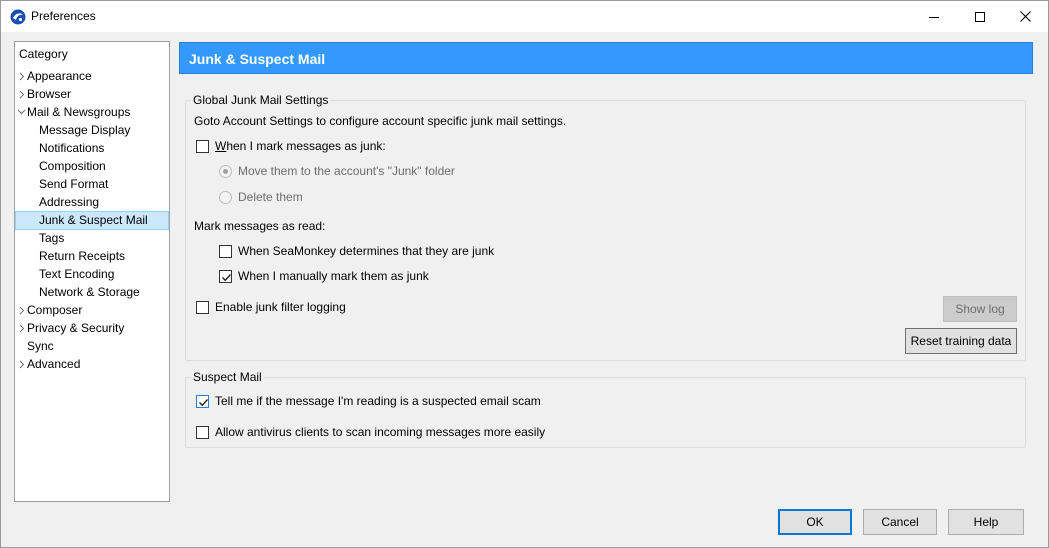  Describe the element at coordinates (40, 346) in the screenshot. I see `category-item-sync: Sync` at that location.